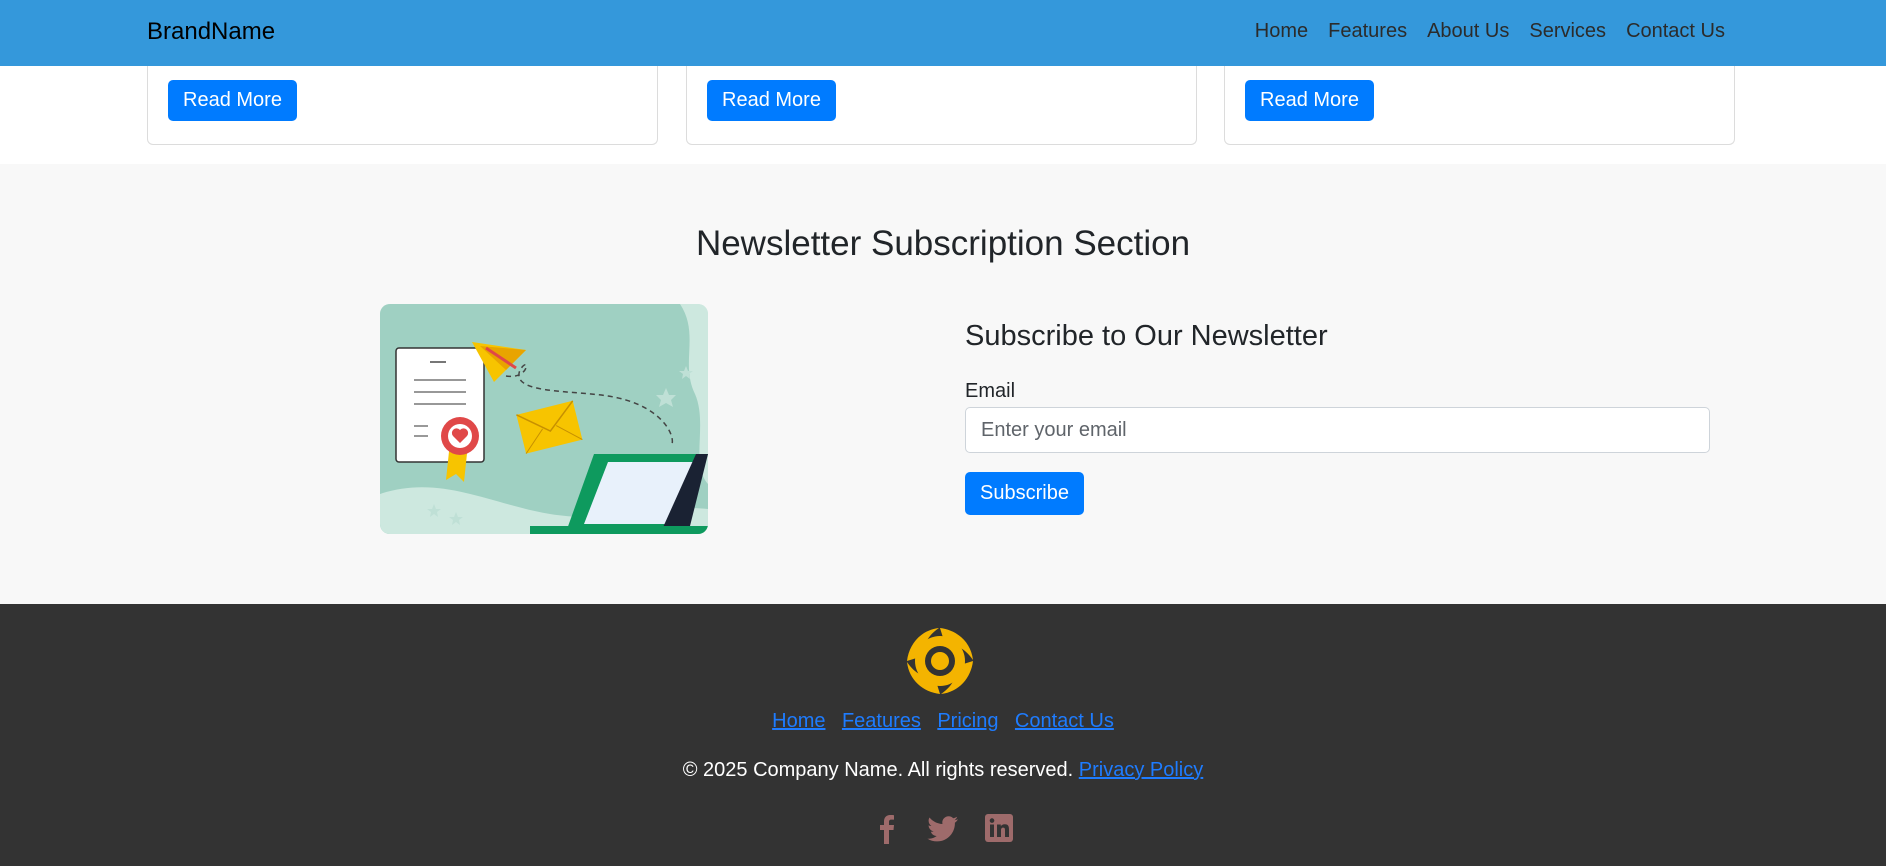  I want to click on read-more-button-3: Read More, so click(1309, 100).